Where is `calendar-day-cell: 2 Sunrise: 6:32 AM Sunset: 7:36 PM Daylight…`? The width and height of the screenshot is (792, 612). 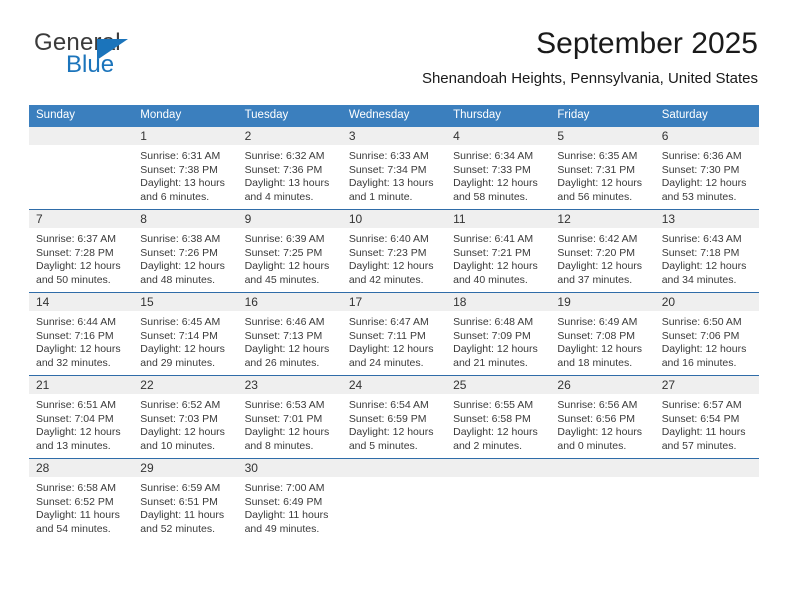 calendar-day-cell: 2 Sunrise: 6:32 AM Sunset: 7:36 PM Daylight… is located at coordinates (289, 168).